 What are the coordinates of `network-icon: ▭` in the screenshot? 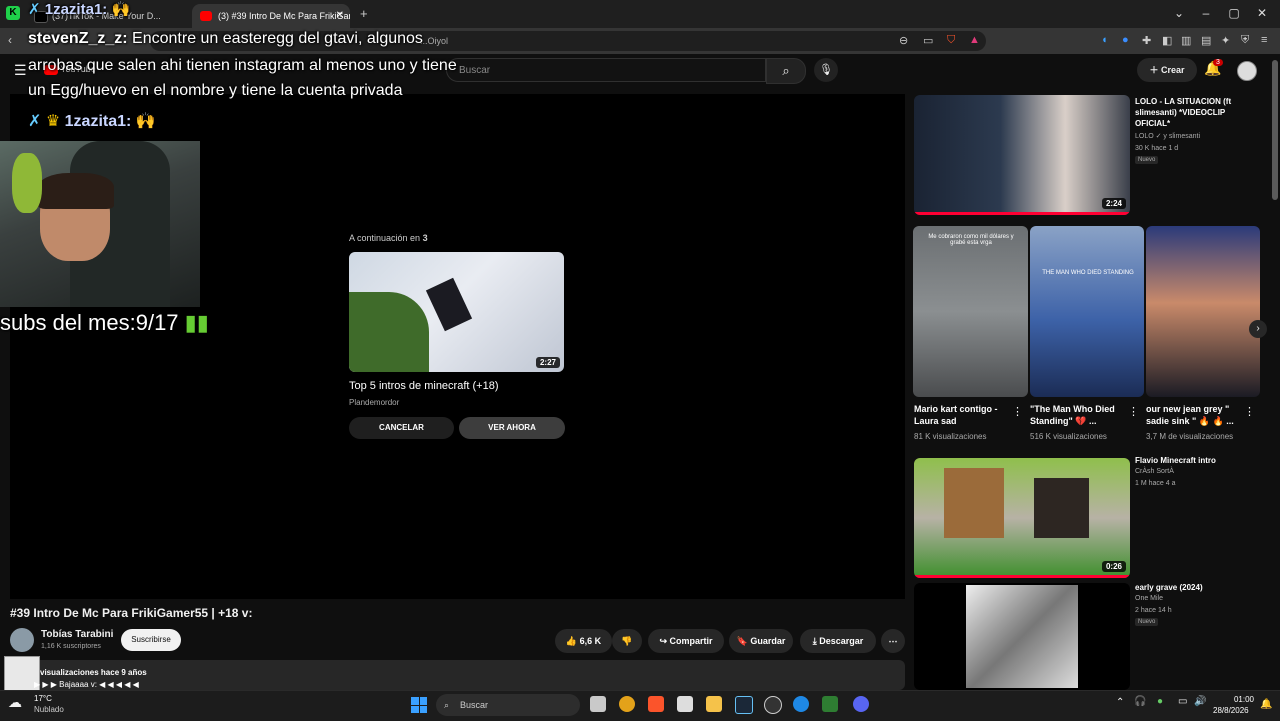 It's located at (1182, 701).